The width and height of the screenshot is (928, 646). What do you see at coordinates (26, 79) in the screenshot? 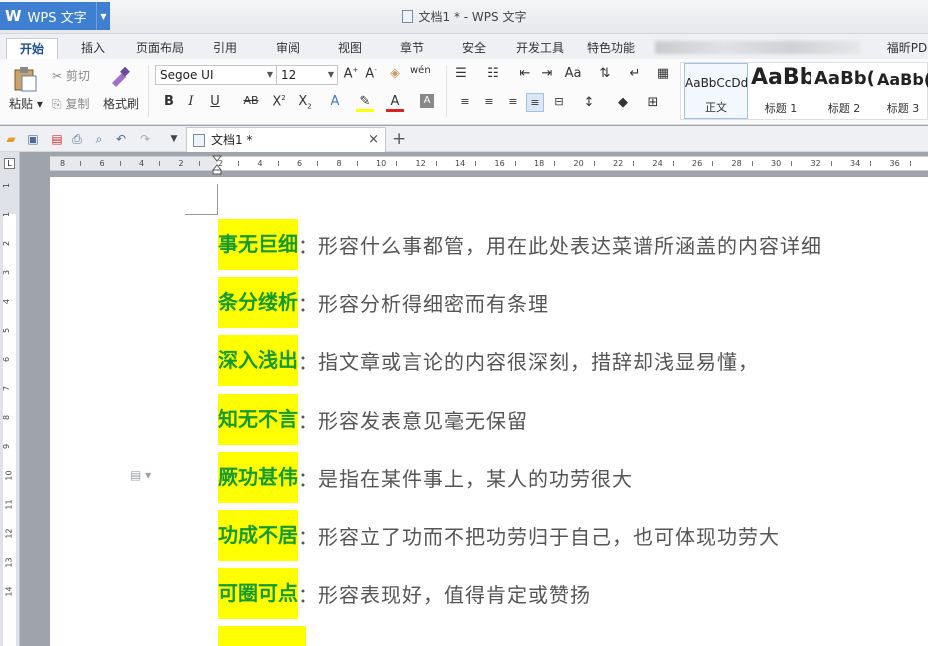
I see `paste-icon` at bounding box center [26, 79].